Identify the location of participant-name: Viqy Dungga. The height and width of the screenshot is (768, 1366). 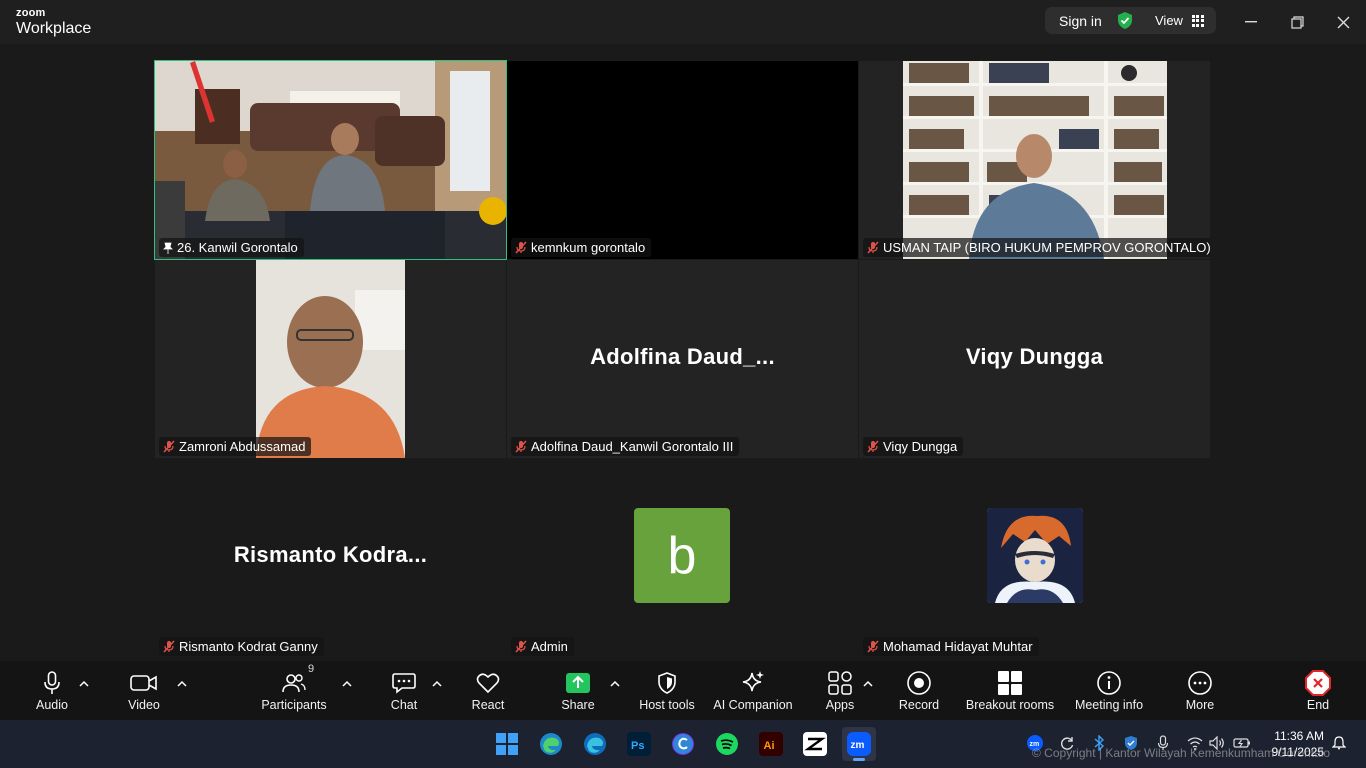
(920, 446).